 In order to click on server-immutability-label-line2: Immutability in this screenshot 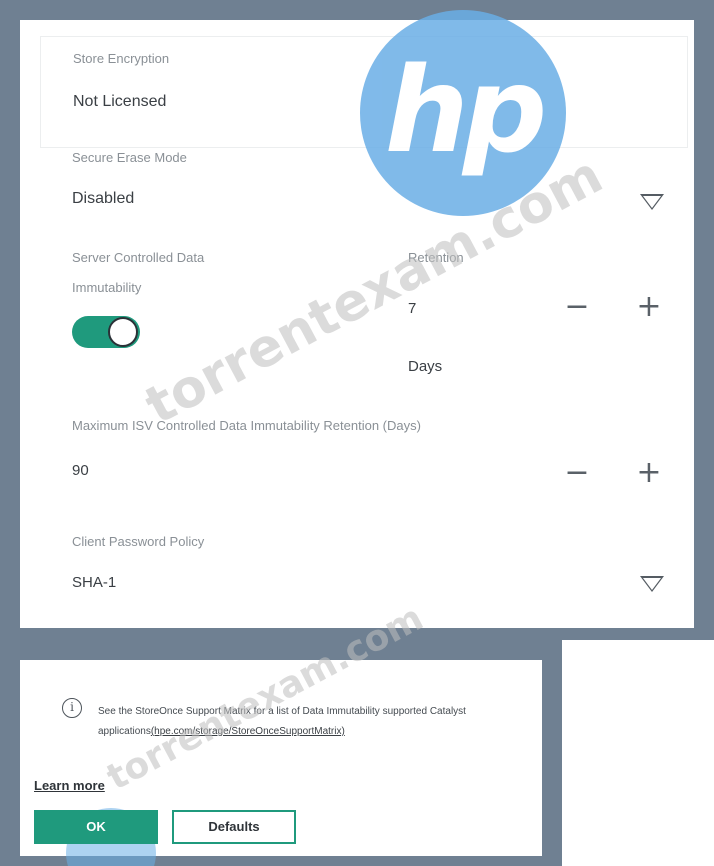, I will do `click(107, 287)`.